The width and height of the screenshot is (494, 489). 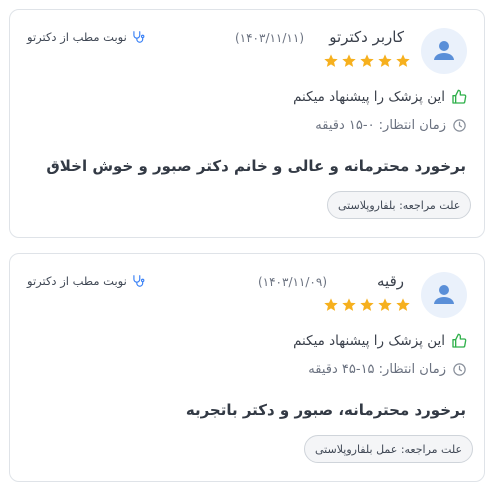 I want to click on visit-reason-chip: علت مراجعه: عمل بلفاروپلاستی, so click(x=389, y=449).